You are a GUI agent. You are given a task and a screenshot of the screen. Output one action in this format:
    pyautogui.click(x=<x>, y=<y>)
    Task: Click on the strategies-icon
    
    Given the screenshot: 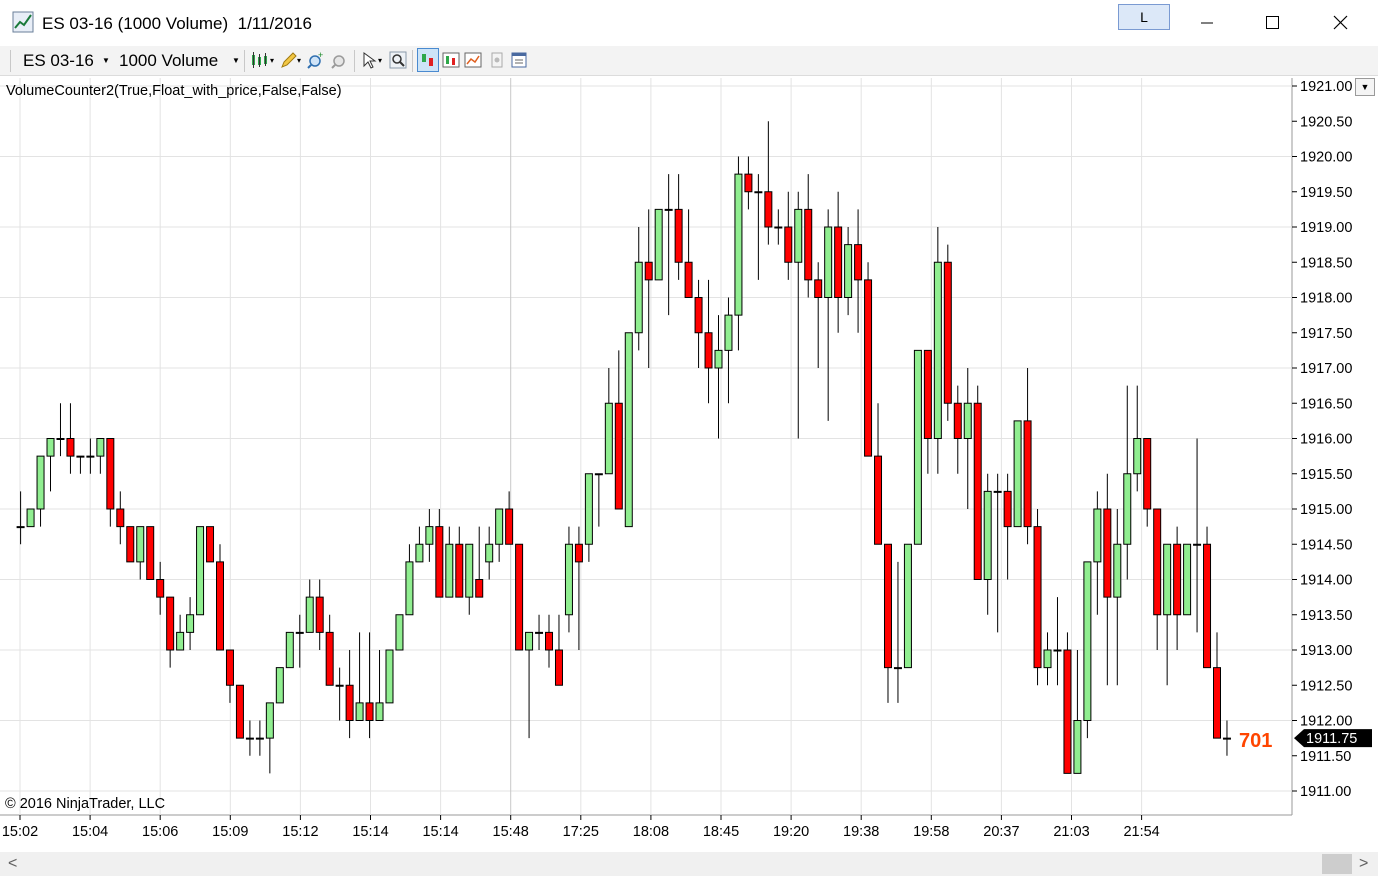 What is the action you would take?
    pyautogui.click(x=451, y=60)
    